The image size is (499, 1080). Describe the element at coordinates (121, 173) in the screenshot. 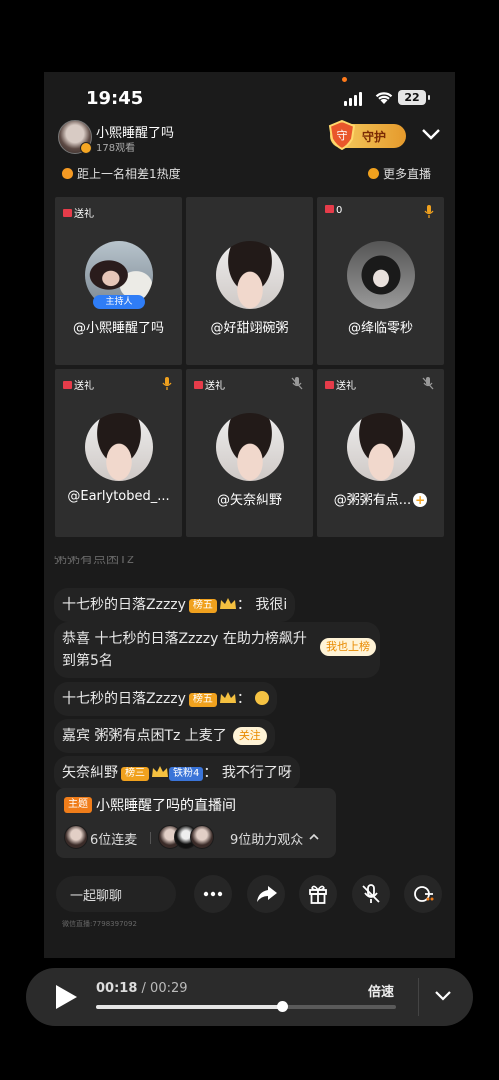

I see `hot-gap-row: 距上一名相差1热度` at that location.